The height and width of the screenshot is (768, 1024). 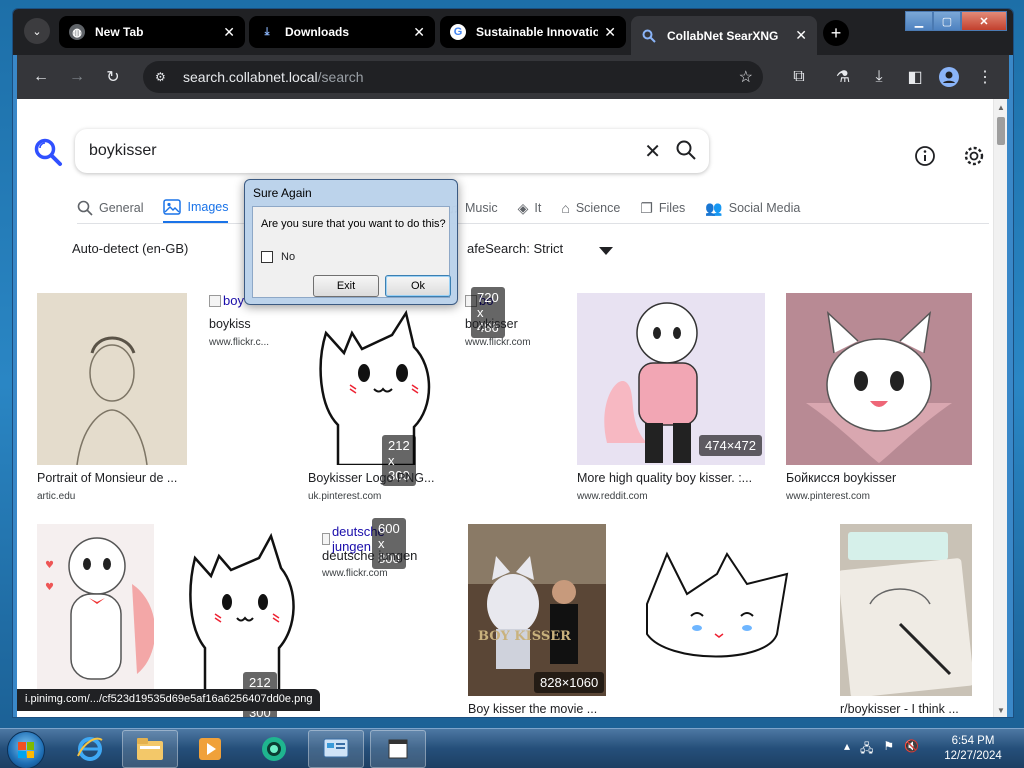 I want to click on tab-title: CollabNet SearXNG, so click(x=723, y=35).